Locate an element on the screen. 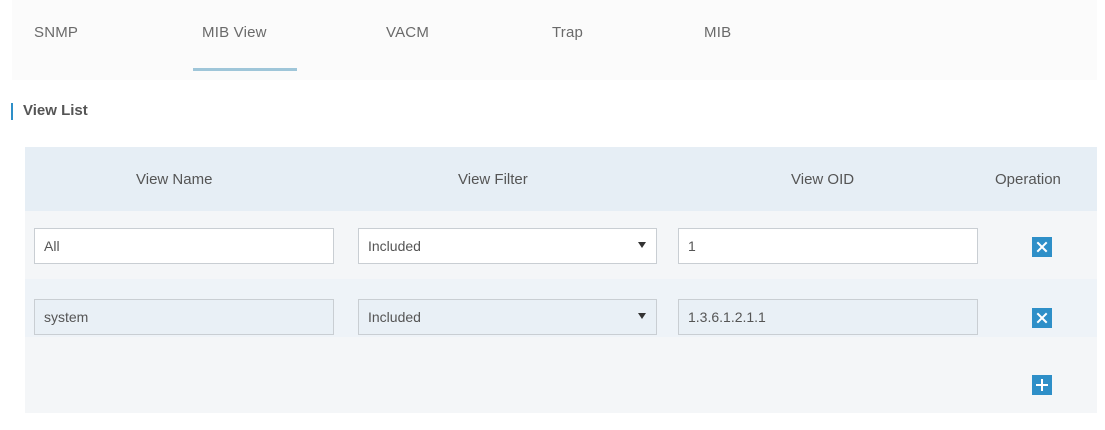 The width and height of the screenshot is (1105, 430). active-tab-indicator is located at coordinates (245, 69).